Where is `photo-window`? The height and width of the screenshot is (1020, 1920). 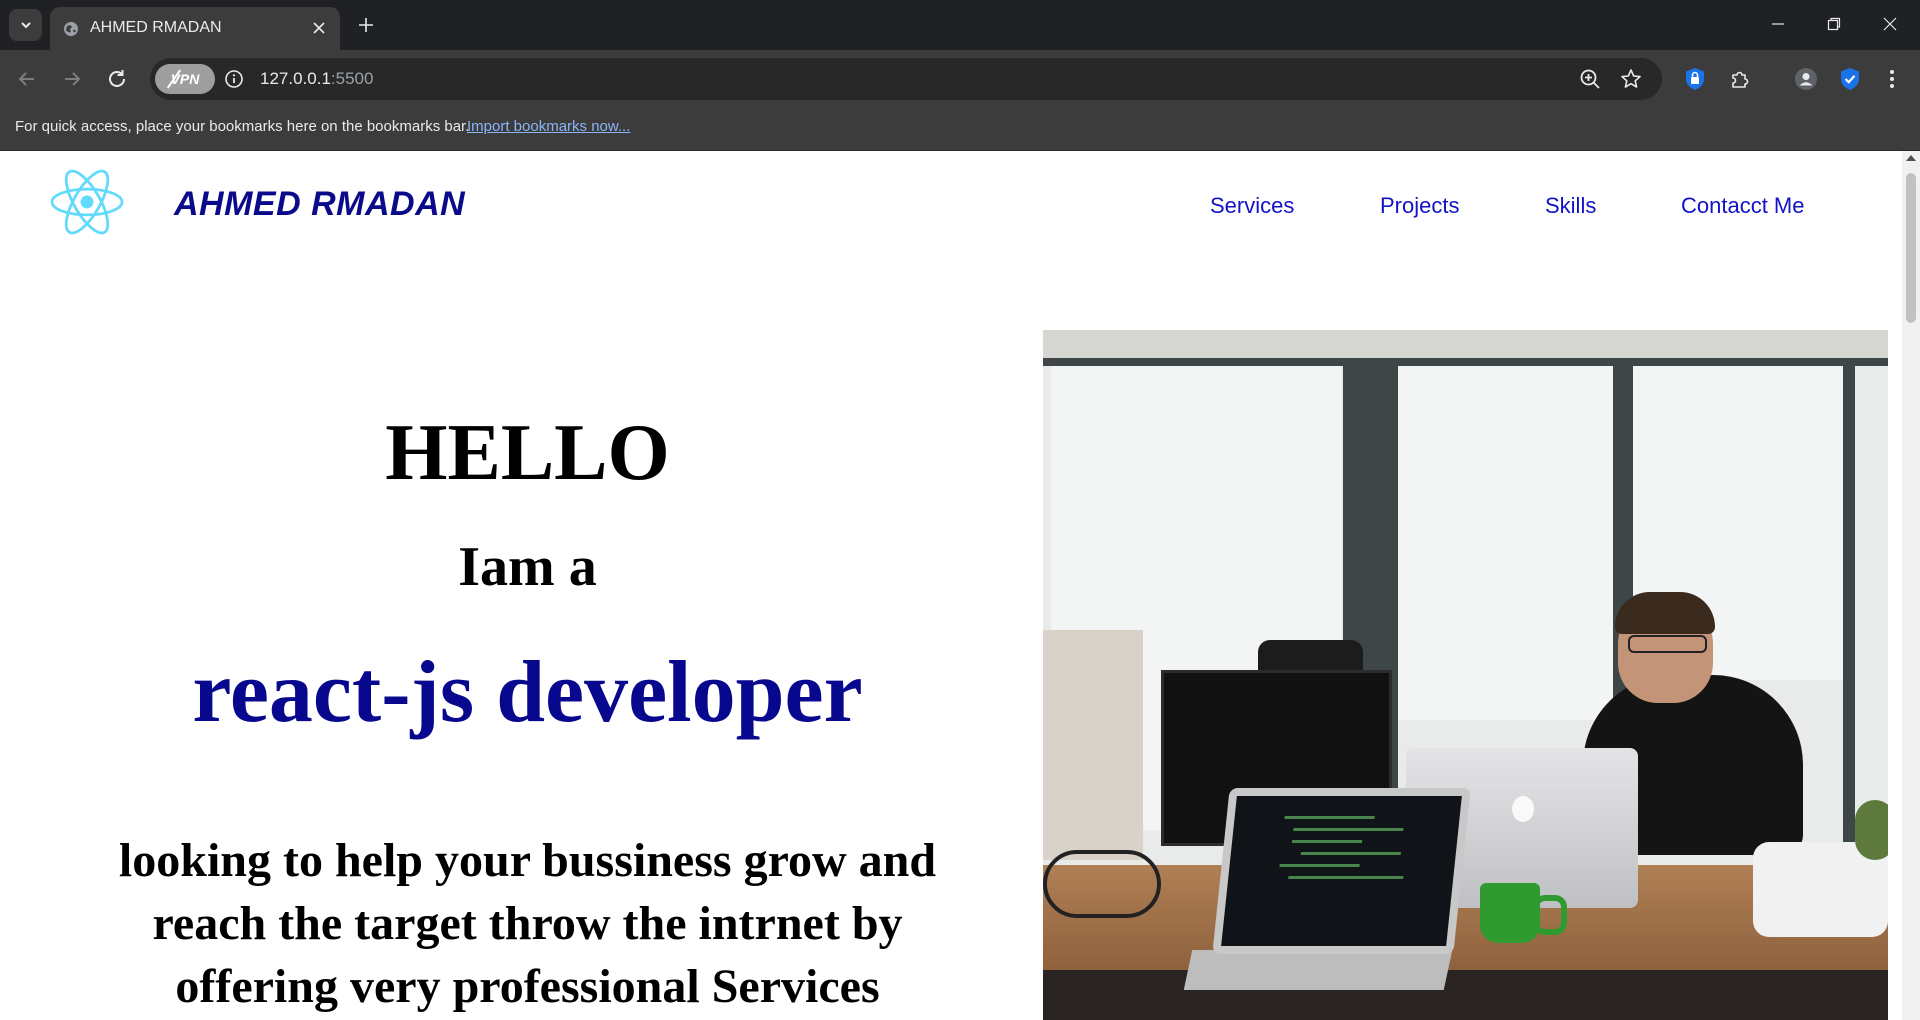 photo-window is located at coordinates (1505, 540).